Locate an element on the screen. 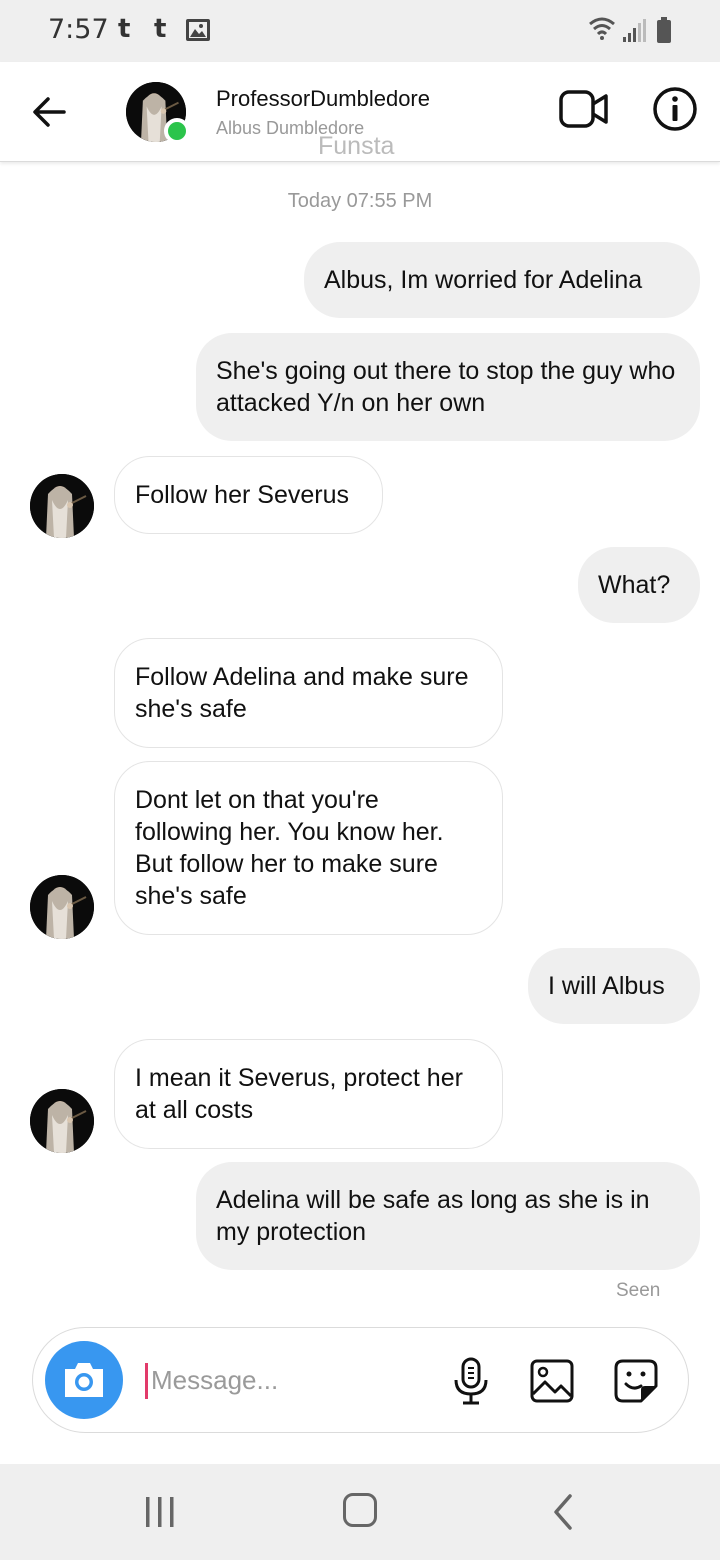 This screenshot has width=720, height=1560. system-navigation-bar is located at coordinates (360, 1512).